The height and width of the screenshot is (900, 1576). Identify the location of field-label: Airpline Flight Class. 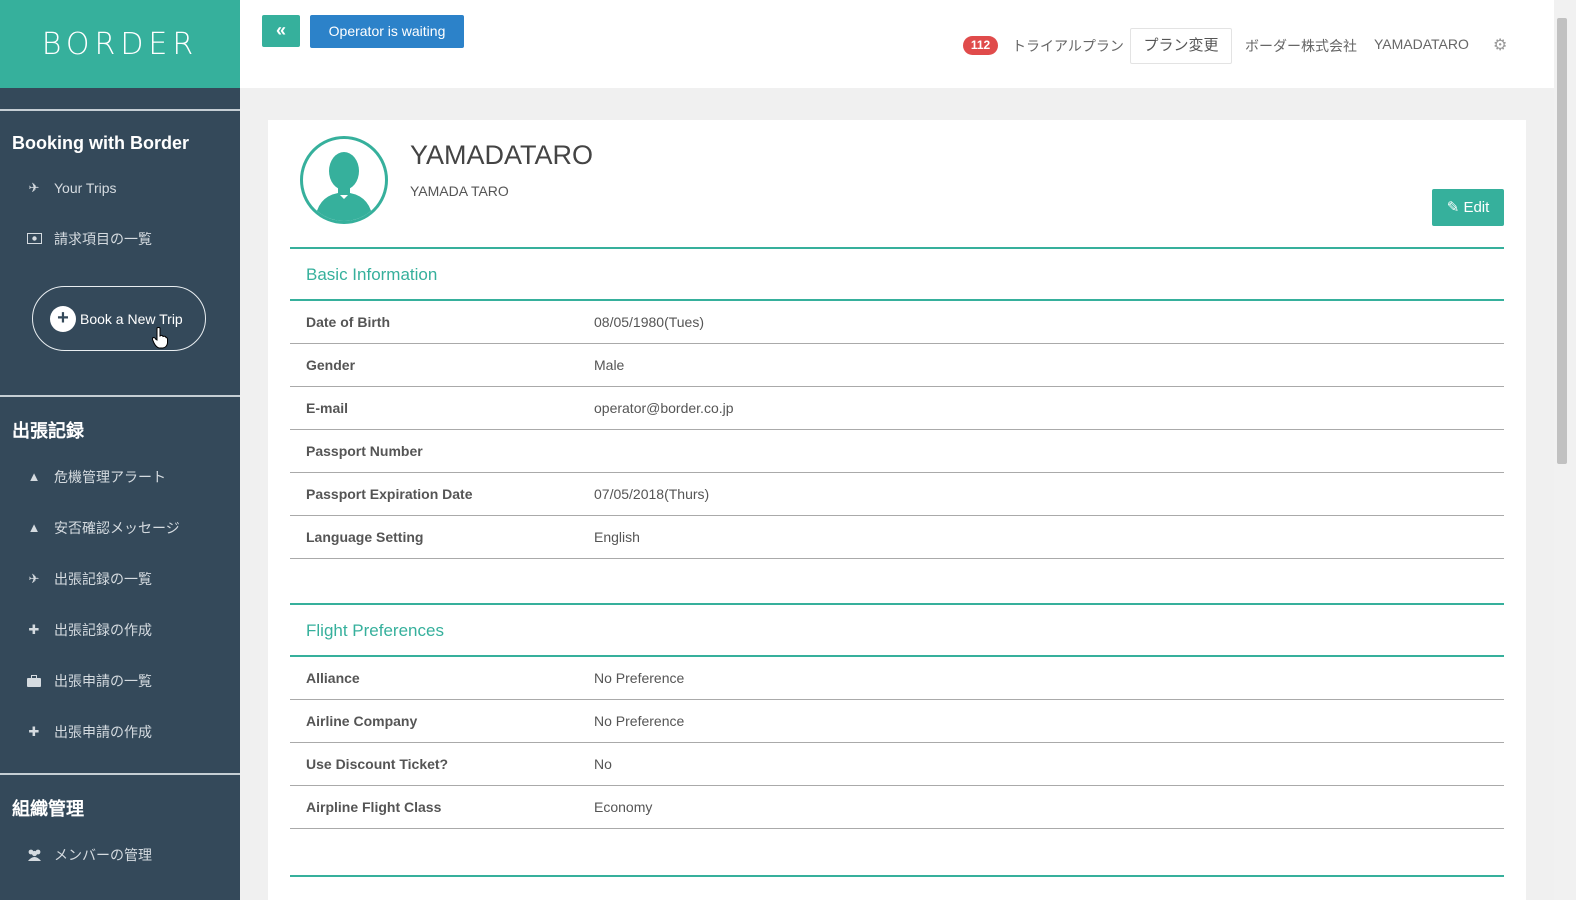
(374, 807).